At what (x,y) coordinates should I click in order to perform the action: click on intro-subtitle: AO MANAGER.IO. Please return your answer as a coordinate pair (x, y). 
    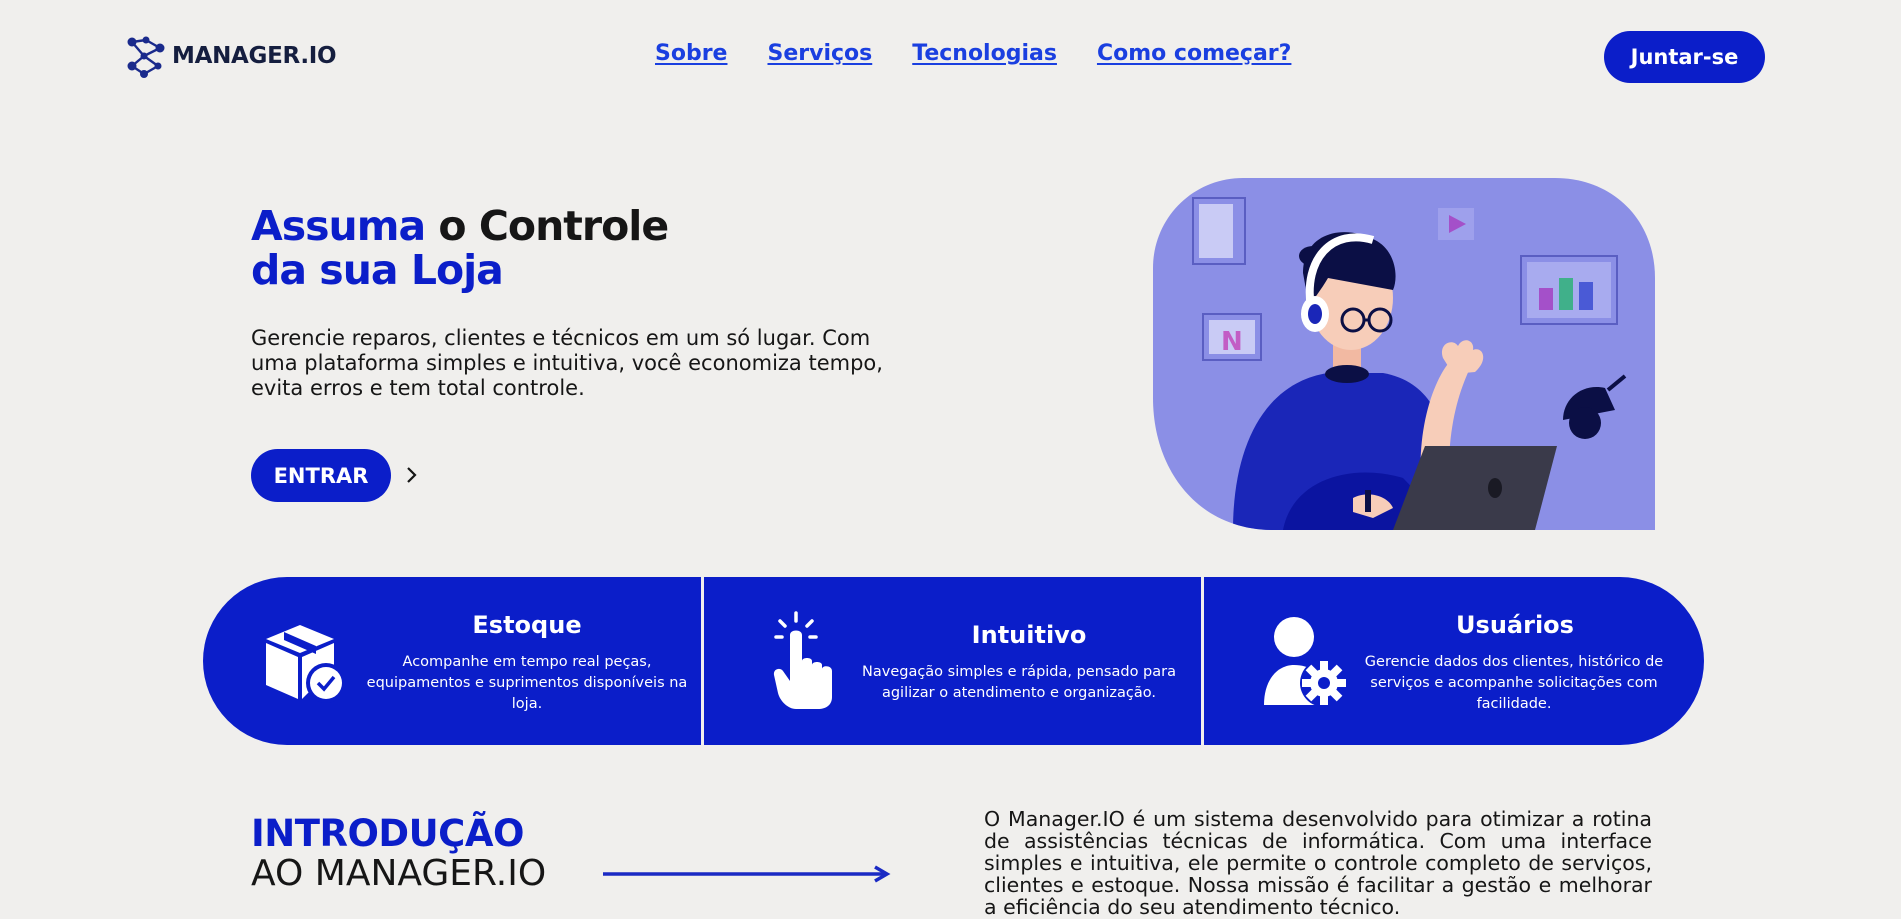
    Looking at the image, I should click on (399, 873).